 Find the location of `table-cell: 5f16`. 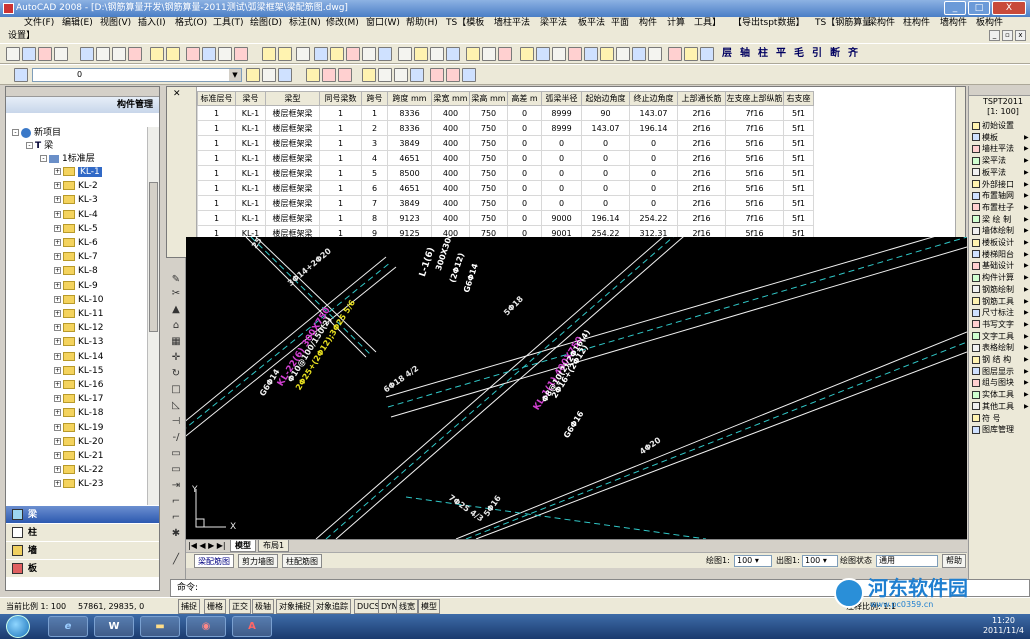

table-cell: 5f16 is located at coordinates (754, 188).